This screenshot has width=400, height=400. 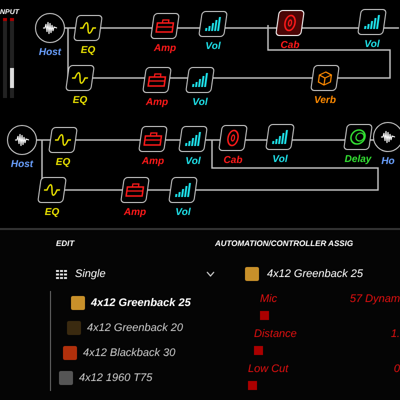 I want to click on parameter-value: 1., so click(x=395, y=334).